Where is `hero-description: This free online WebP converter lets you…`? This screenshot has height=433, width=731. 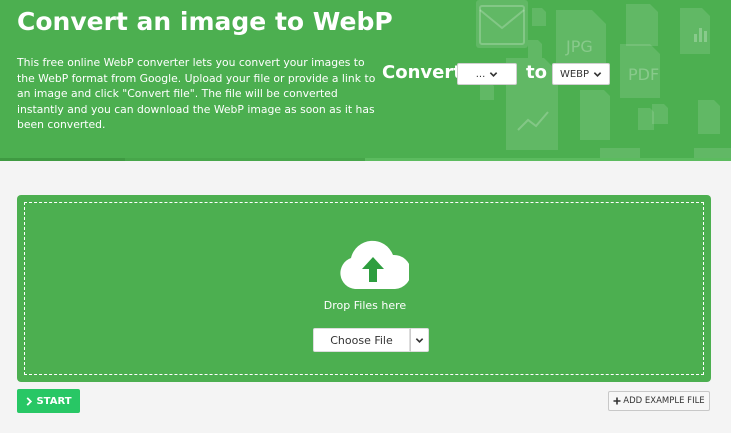
hero-description: This free online WebP converter lets you… is located at coordinates (196, 94).